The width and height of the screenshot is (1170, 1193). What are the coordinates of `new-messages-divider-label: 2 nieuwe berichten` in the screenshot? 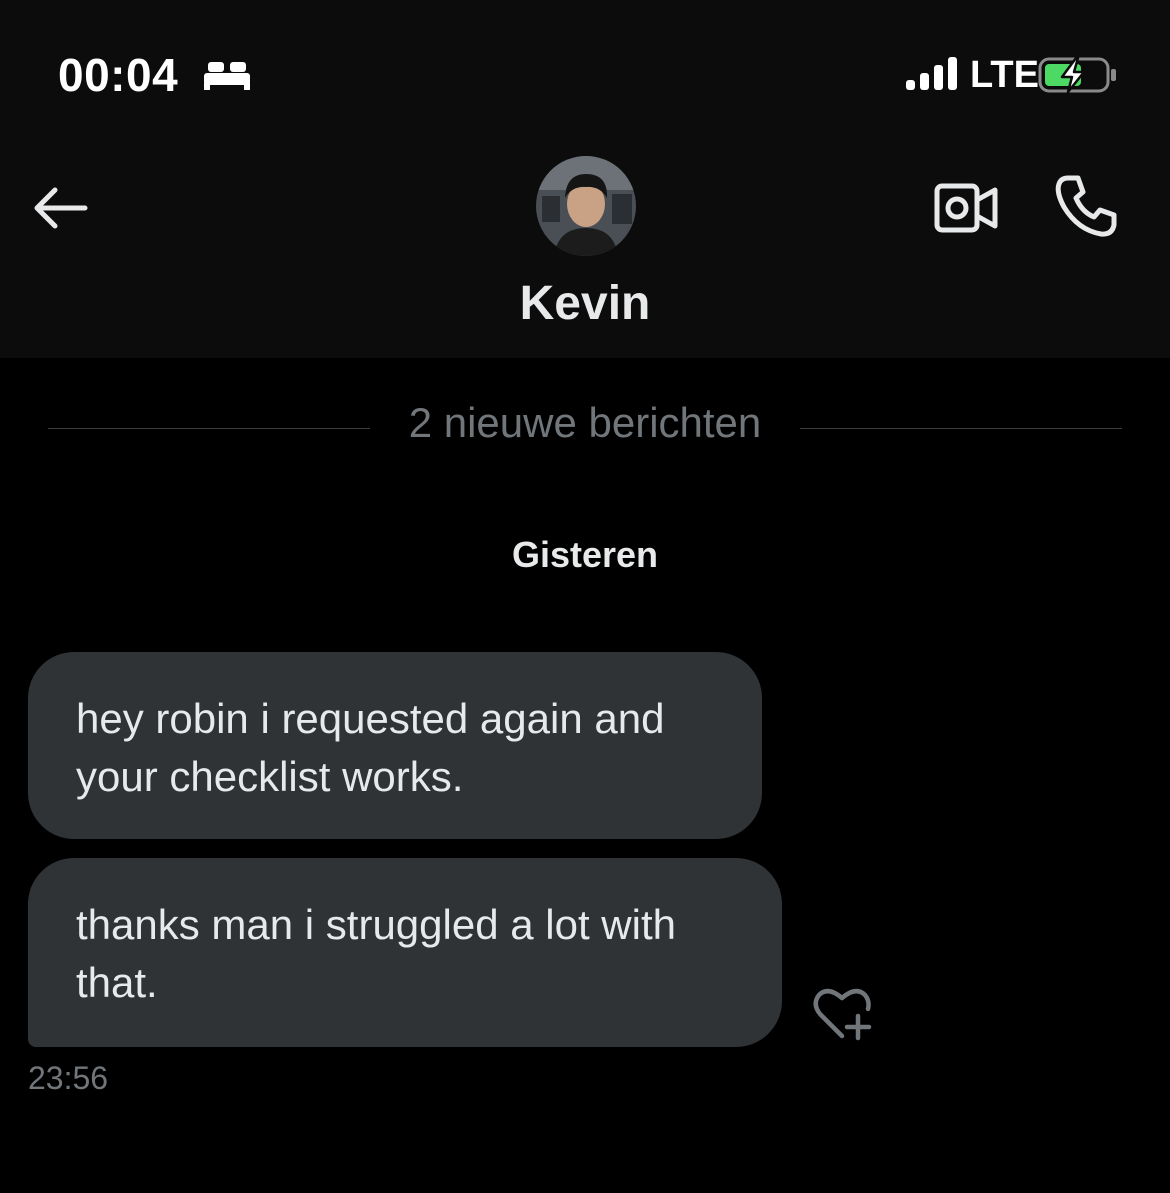 It's located at (585, 422).